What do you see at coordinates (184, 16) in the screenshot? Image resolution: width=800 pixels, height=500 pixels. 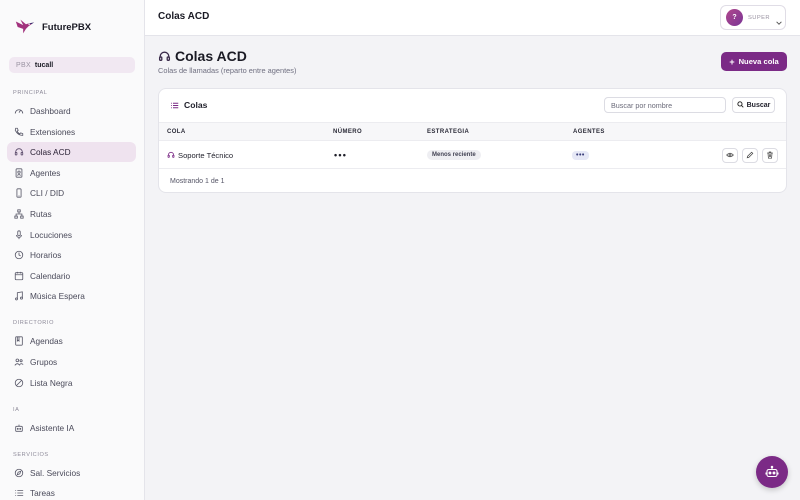 I see `topbar-title: Colas ACD` at bounding box center [184, 16].